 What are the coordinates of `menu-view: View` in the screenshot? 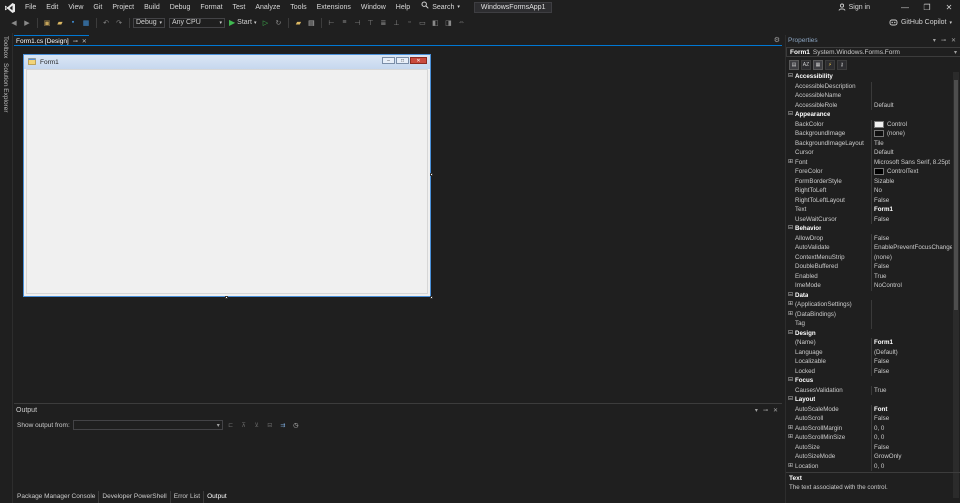 It's located at (75, 7).